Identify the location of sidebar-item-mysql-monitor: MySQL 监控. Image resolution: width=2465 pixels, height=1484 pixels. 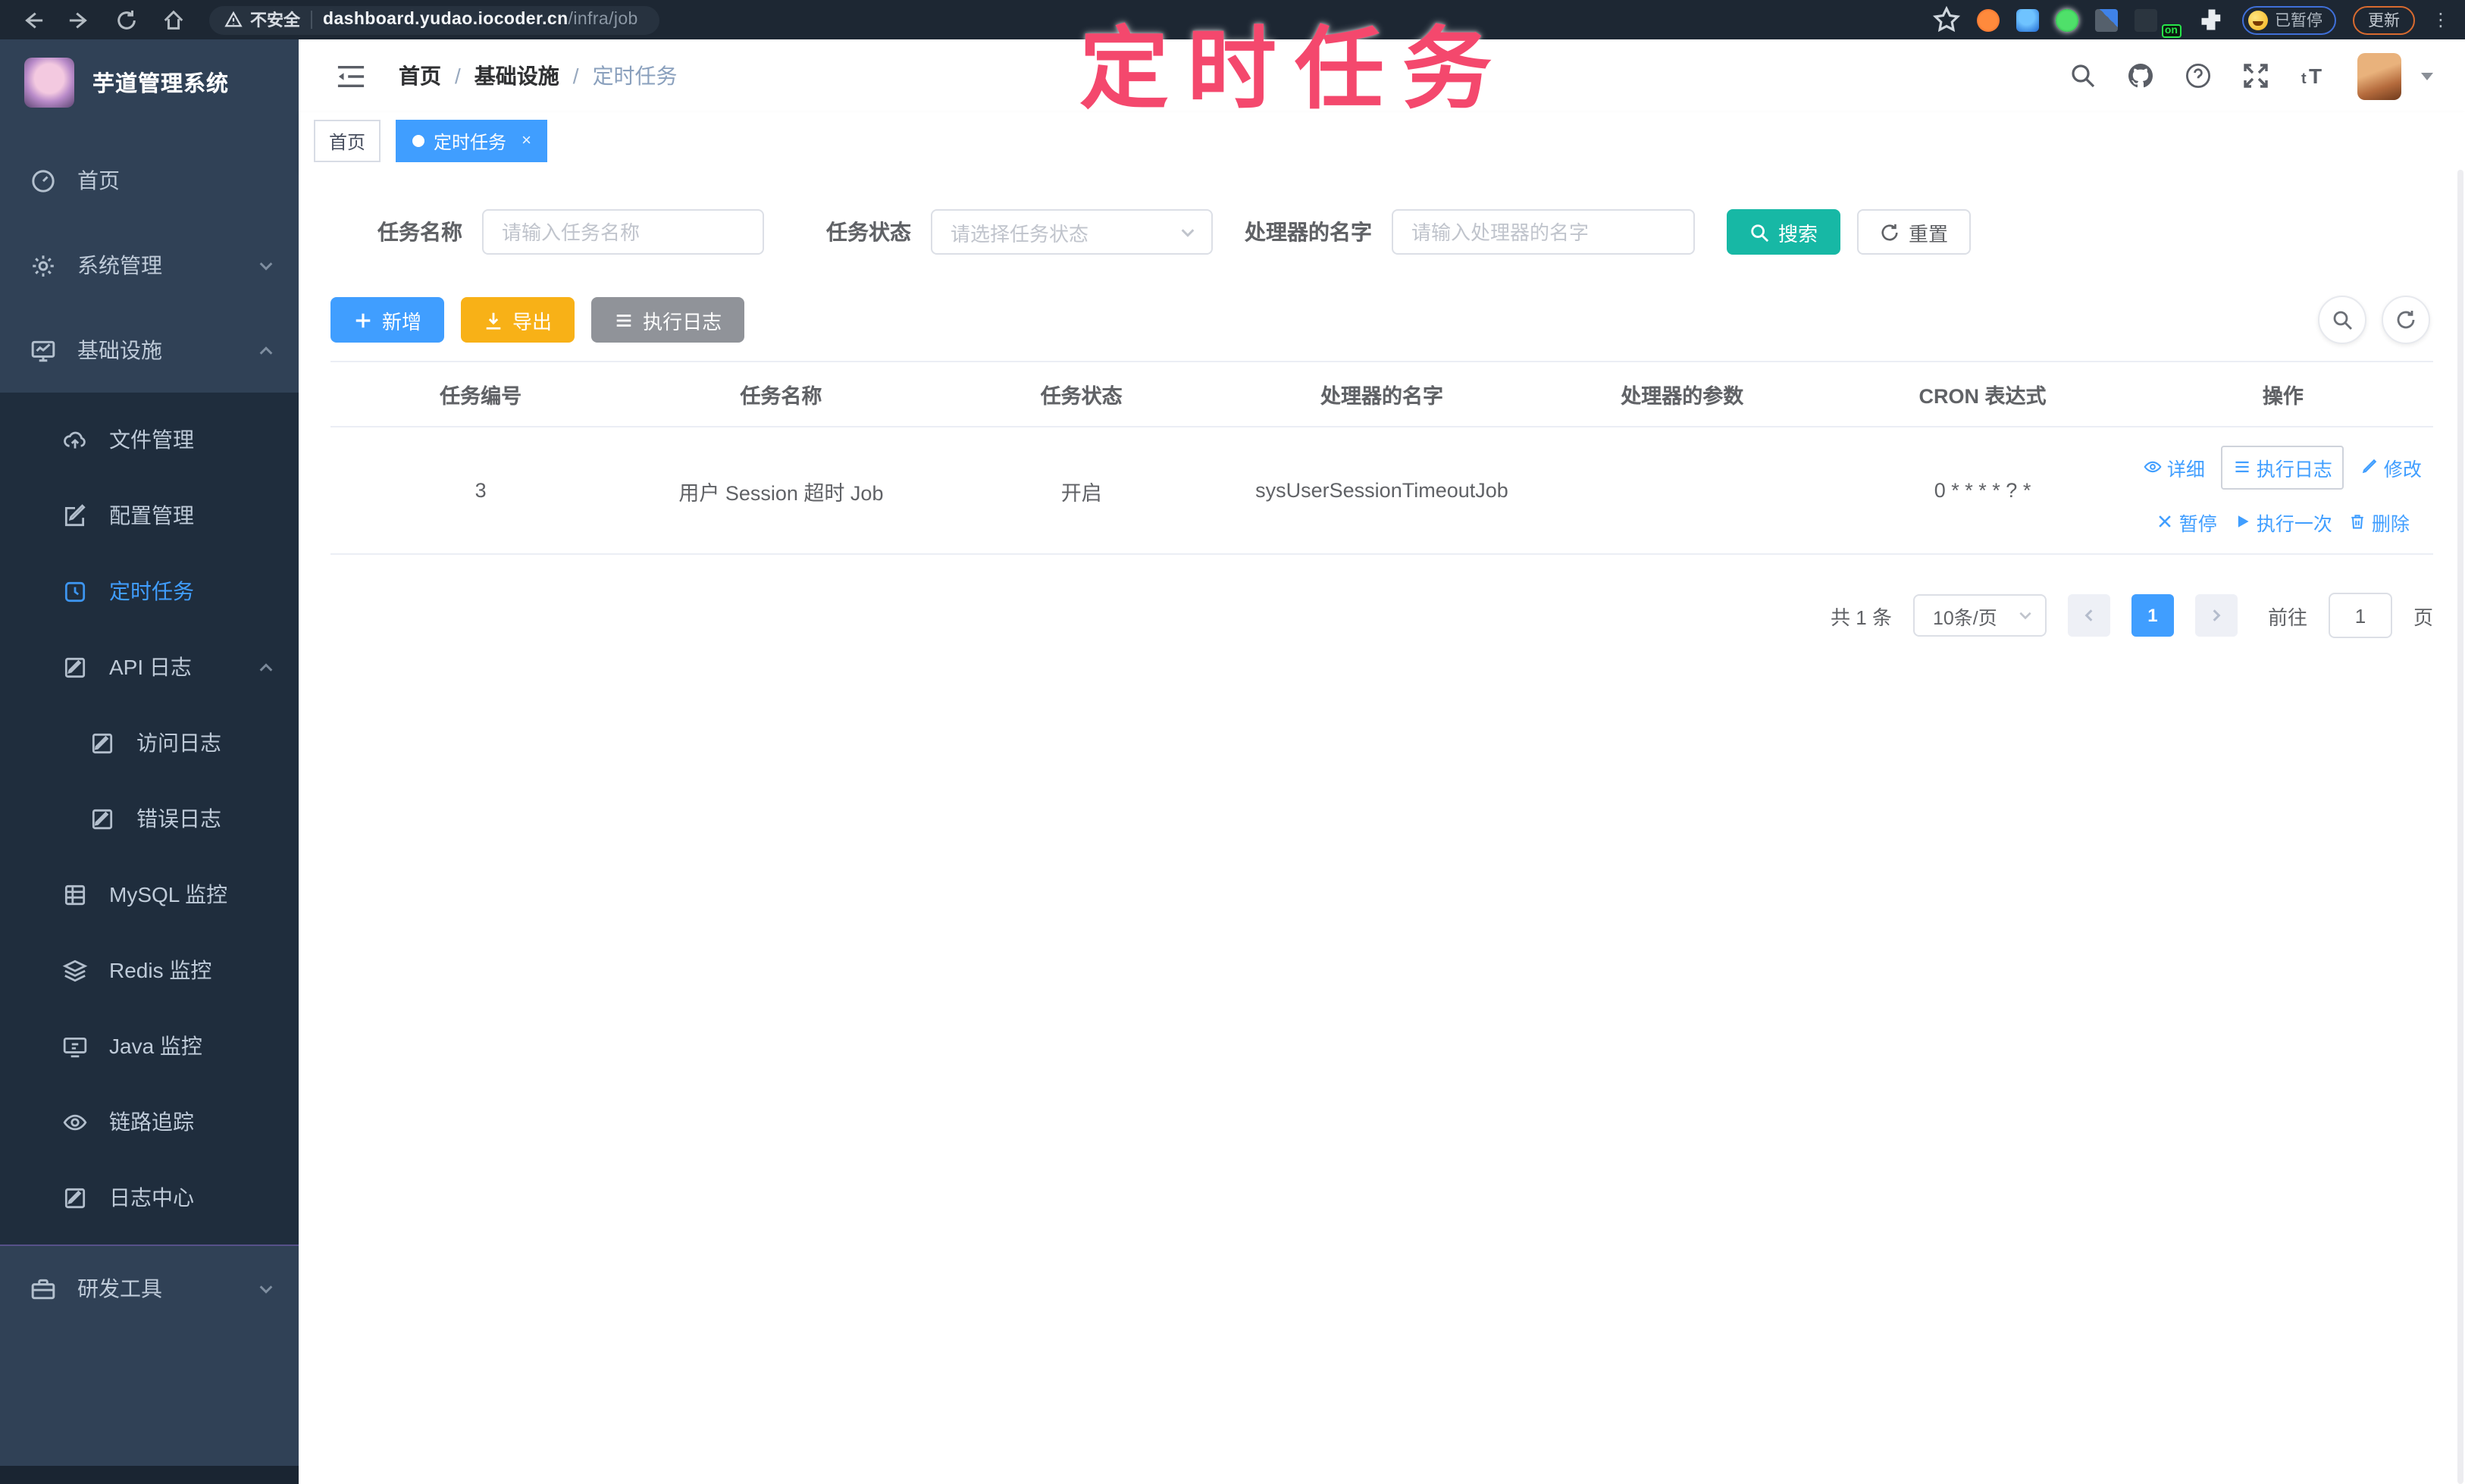
(149, 894).